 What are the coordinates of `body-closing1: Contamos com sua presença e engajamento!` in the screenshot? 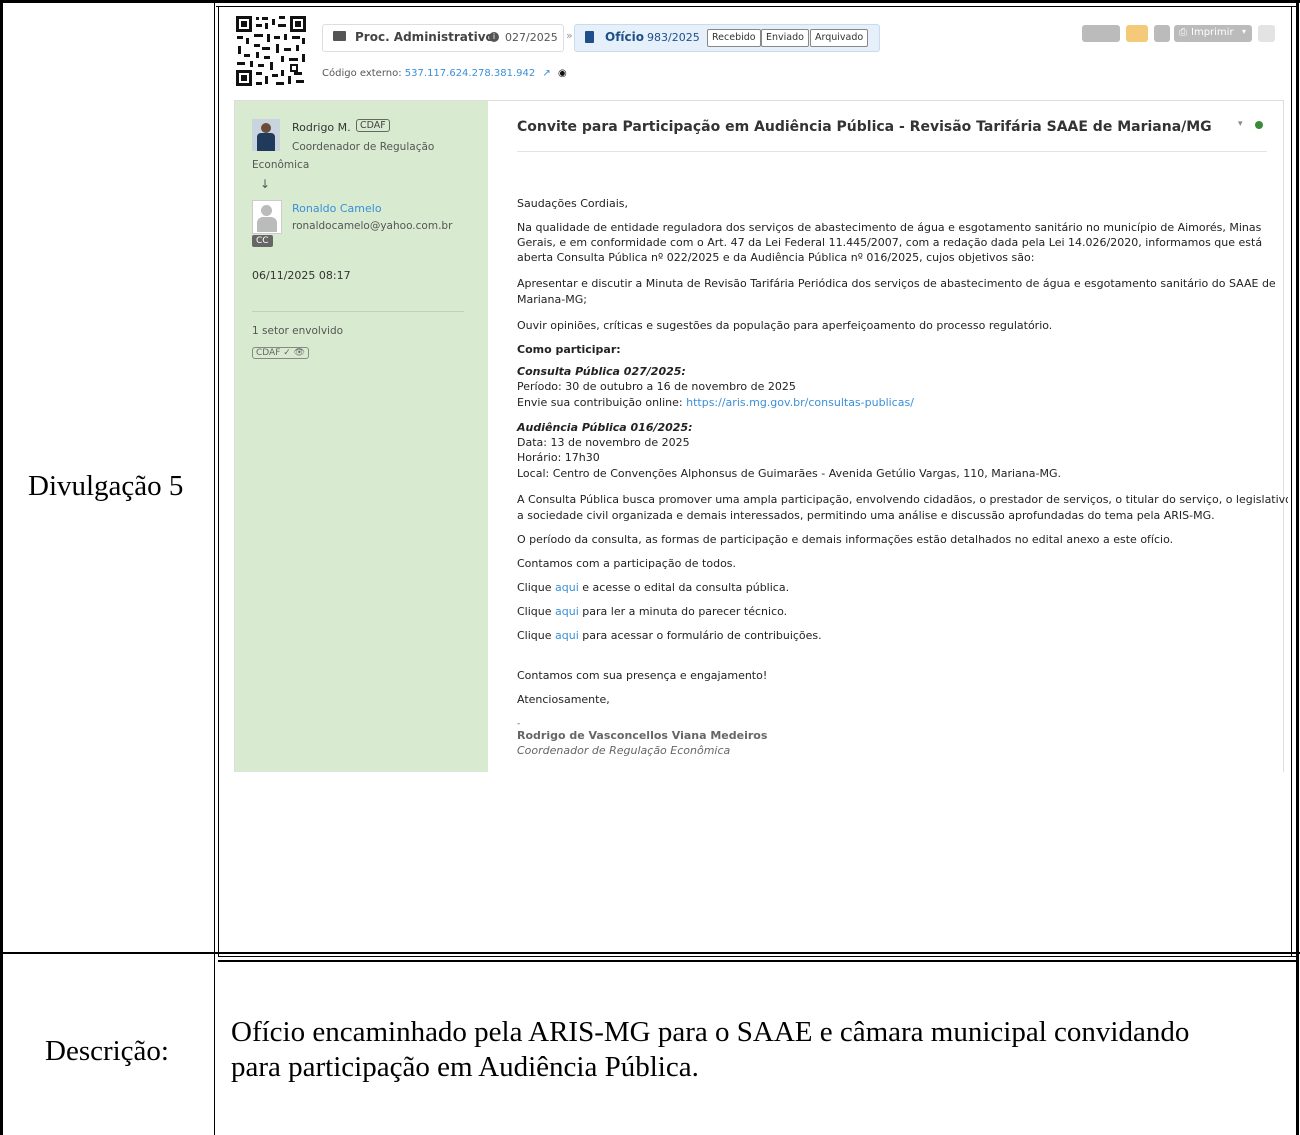 It's located at (642, 675).